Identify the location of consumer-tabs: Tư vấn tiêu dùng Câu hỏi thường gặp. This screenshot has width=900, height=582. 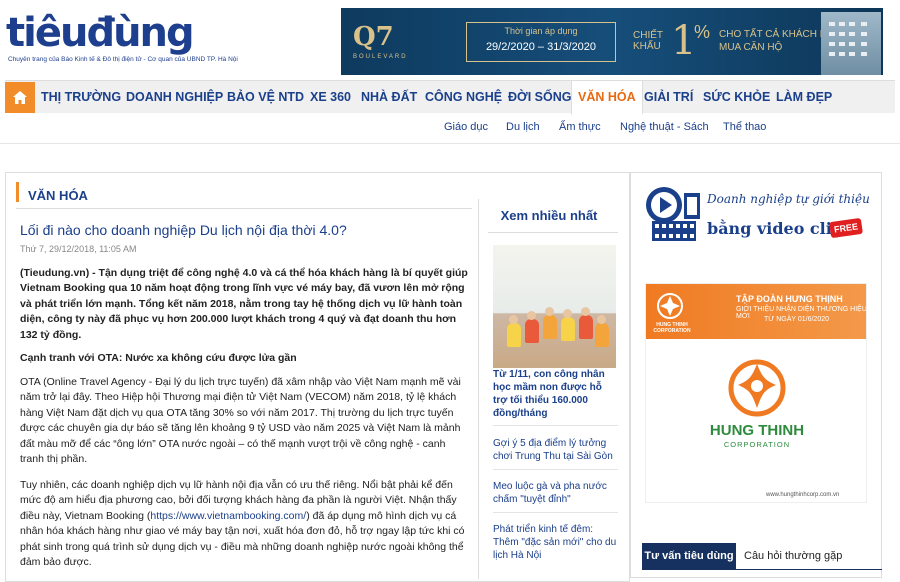
(762, 556).